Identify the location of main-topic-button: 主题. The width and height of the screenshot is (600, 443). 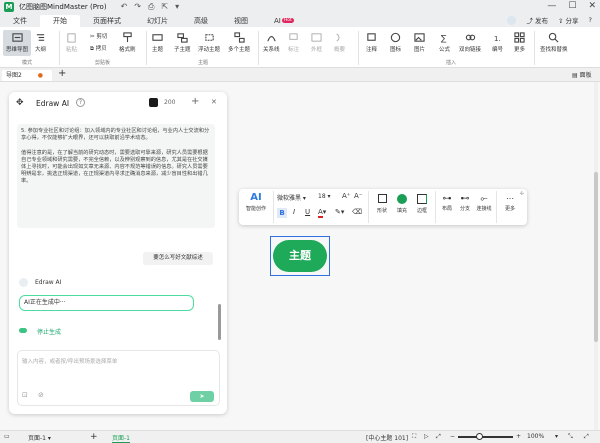
(157, 42).